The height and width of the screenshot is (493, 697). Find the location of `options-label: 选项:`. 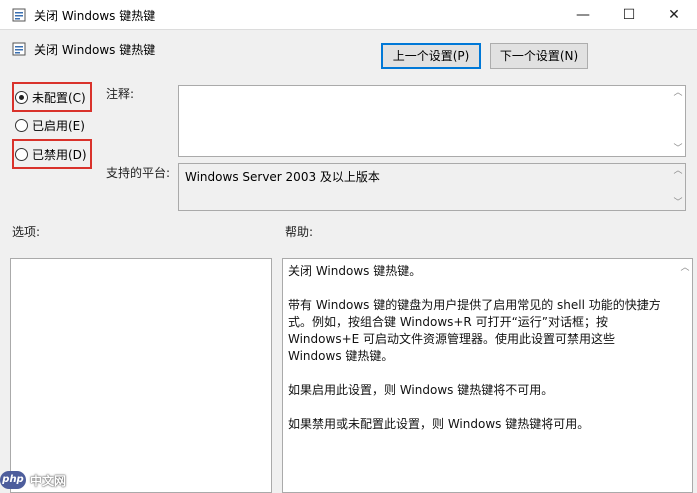

options-label: 选项: is located at coordinates (26, 232).